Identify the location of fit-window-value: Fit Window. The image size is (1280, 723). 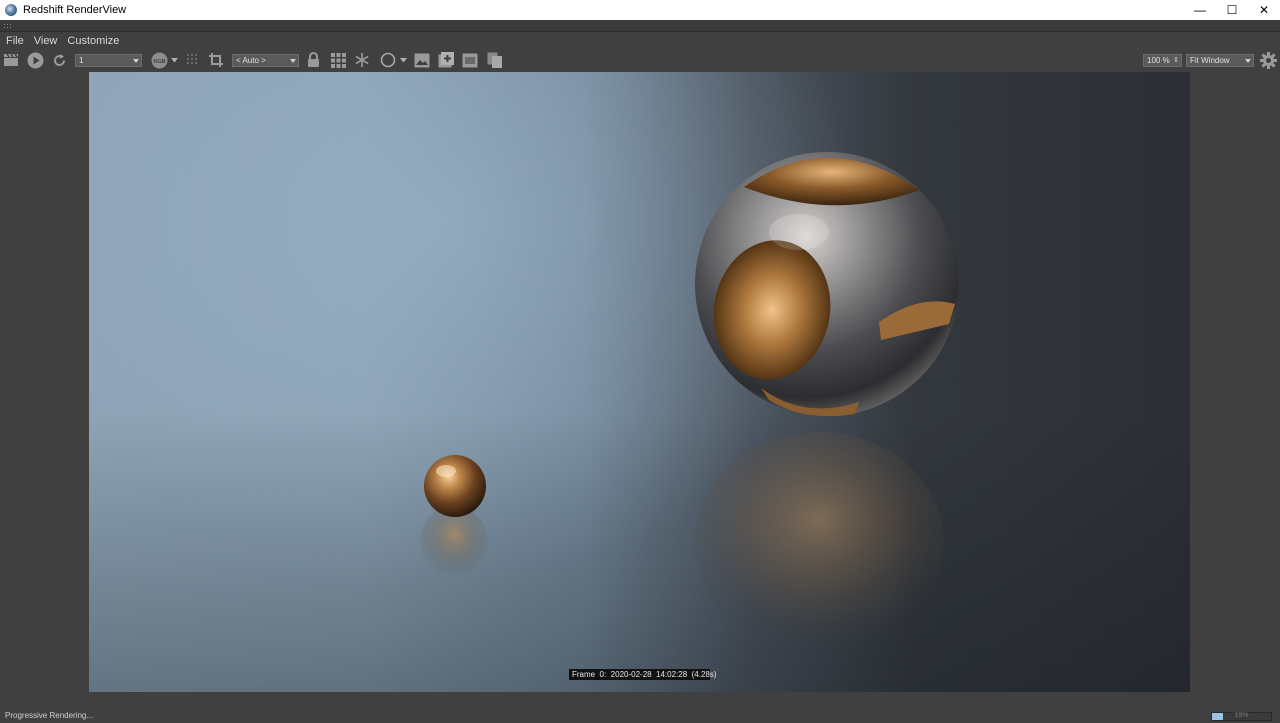
(1210, 60).